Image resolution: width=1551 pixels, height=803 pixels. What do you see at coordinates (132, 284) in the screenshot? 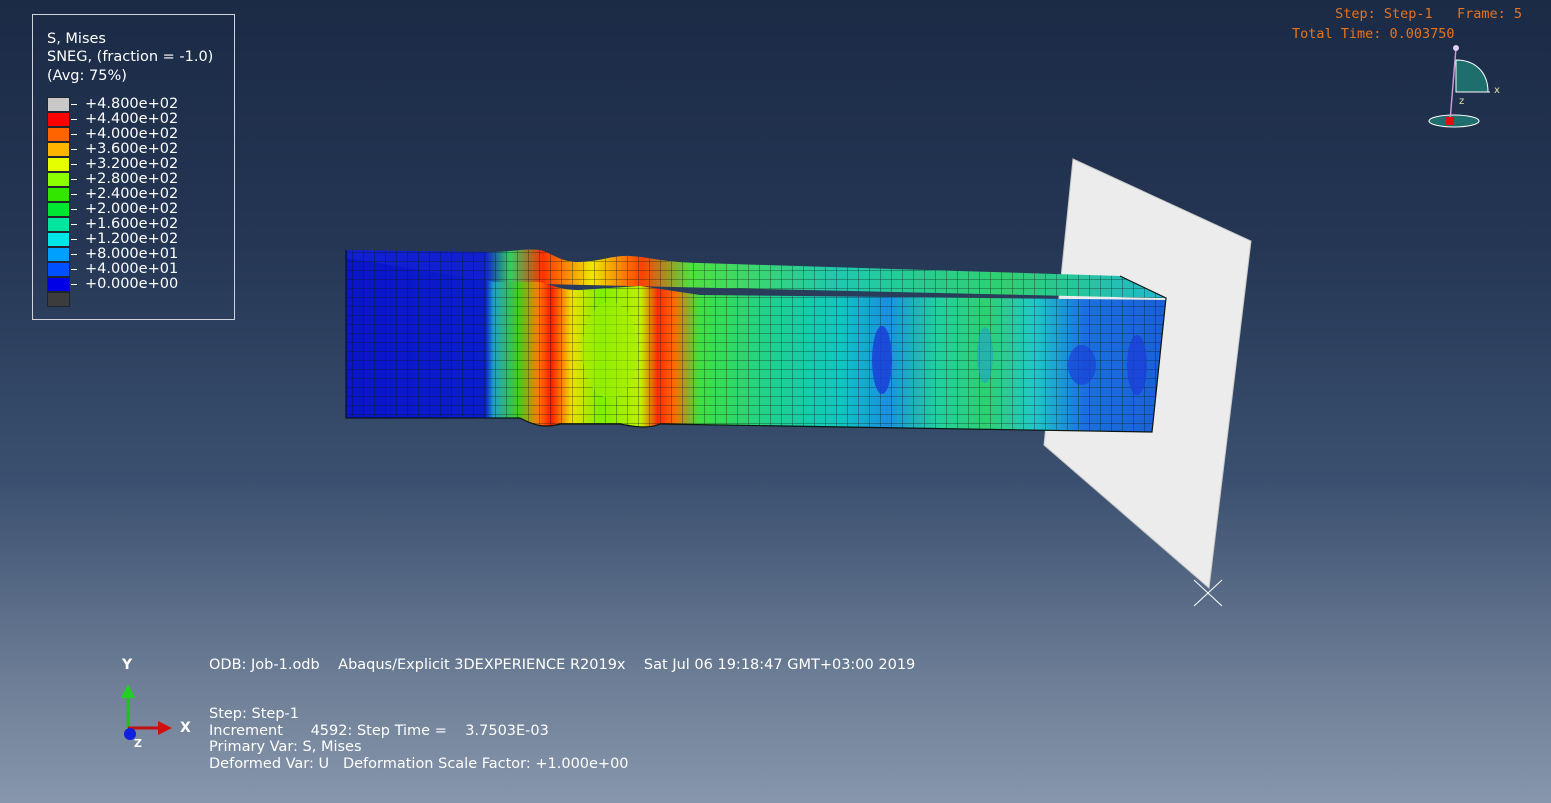
I see `legend-value-label: +0.000e+00` at bounding box center [132, 284].